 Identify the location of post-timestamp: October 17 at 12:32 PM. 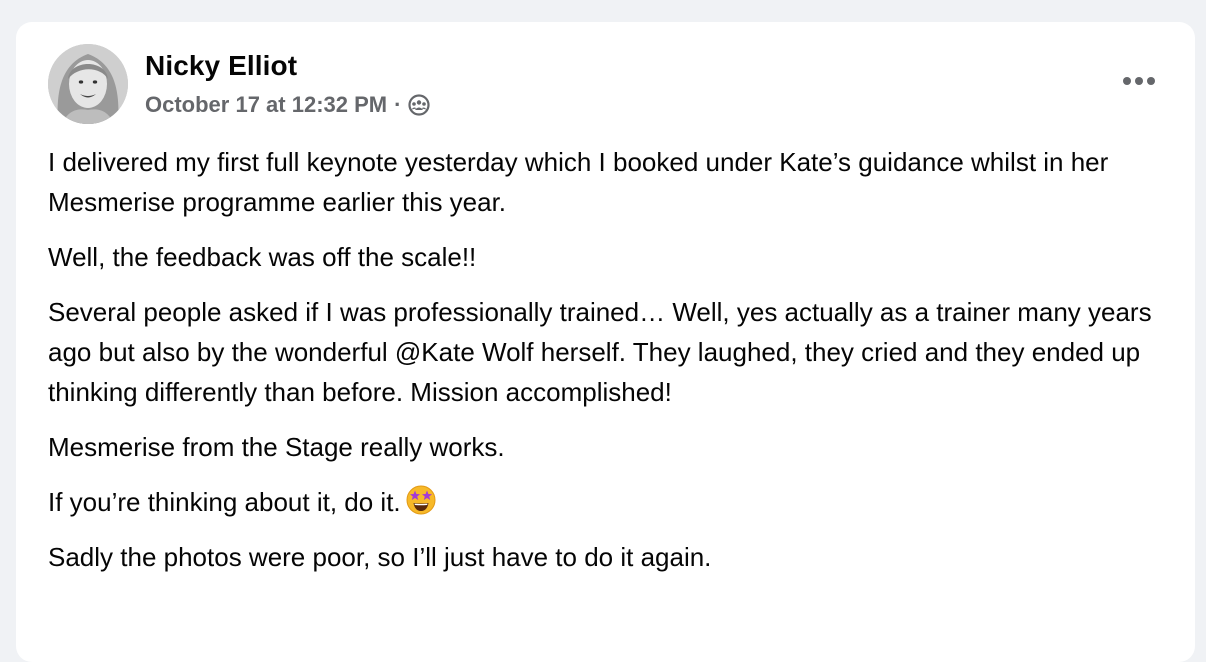
(266, 105).